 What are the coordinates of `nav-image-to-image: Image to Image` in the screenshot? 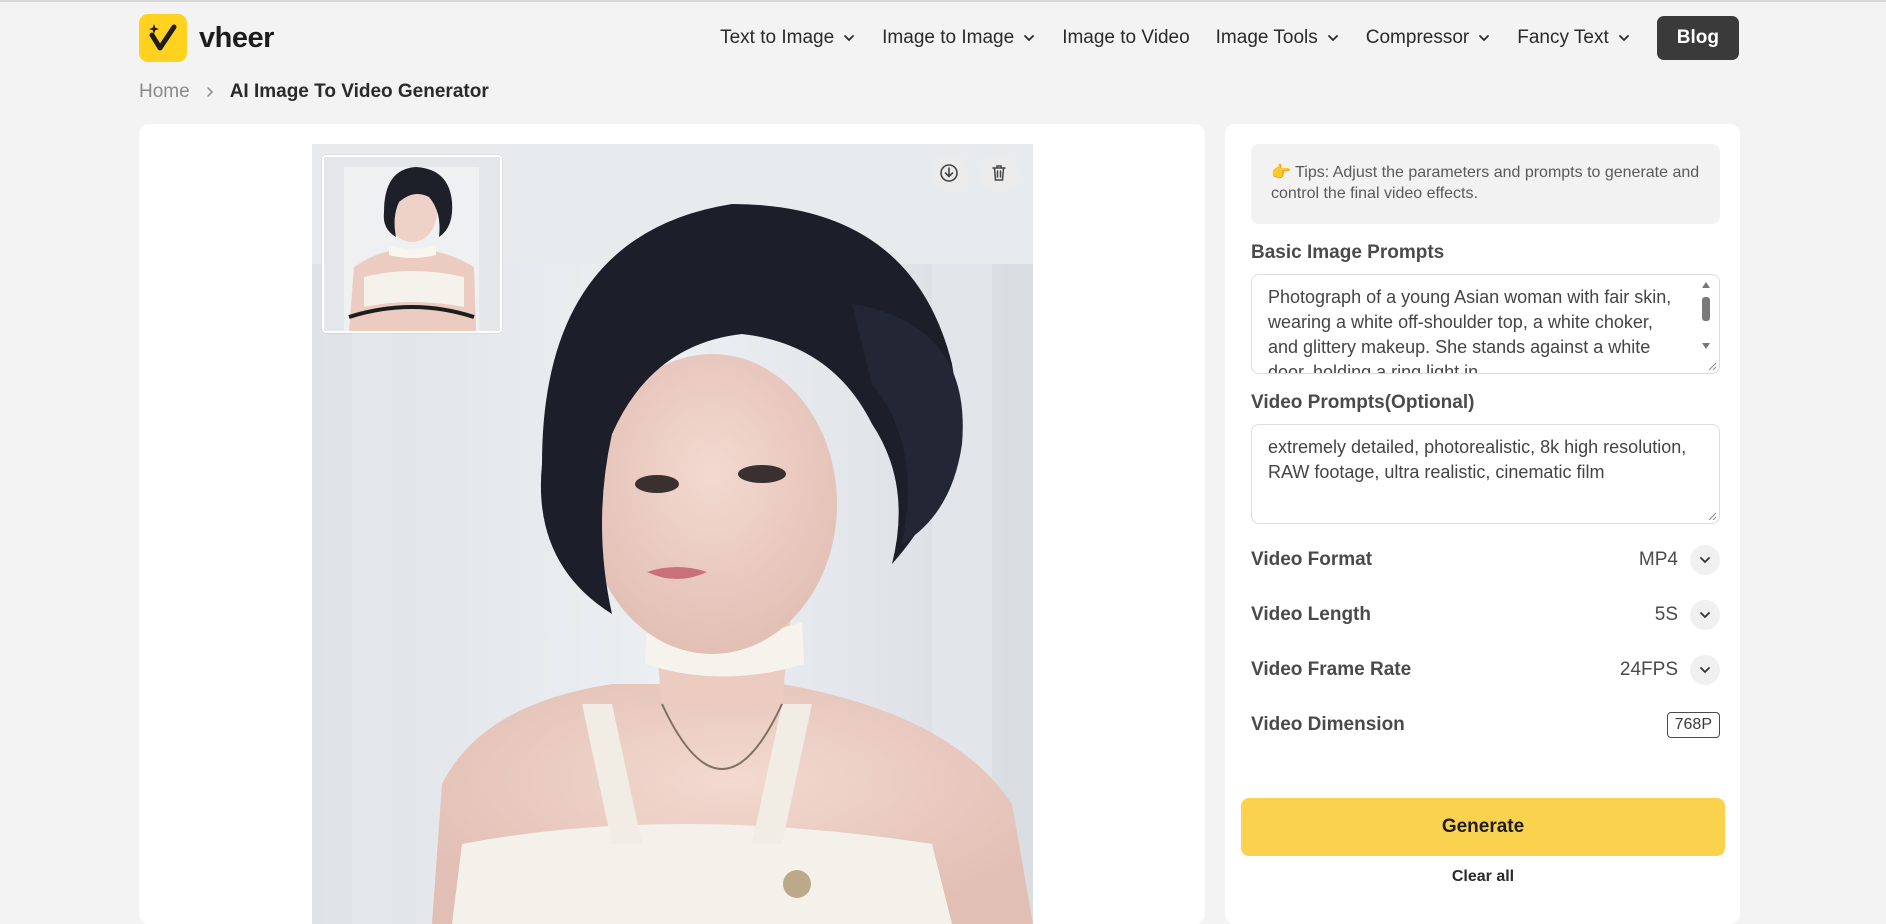 It's located at (959, 38).